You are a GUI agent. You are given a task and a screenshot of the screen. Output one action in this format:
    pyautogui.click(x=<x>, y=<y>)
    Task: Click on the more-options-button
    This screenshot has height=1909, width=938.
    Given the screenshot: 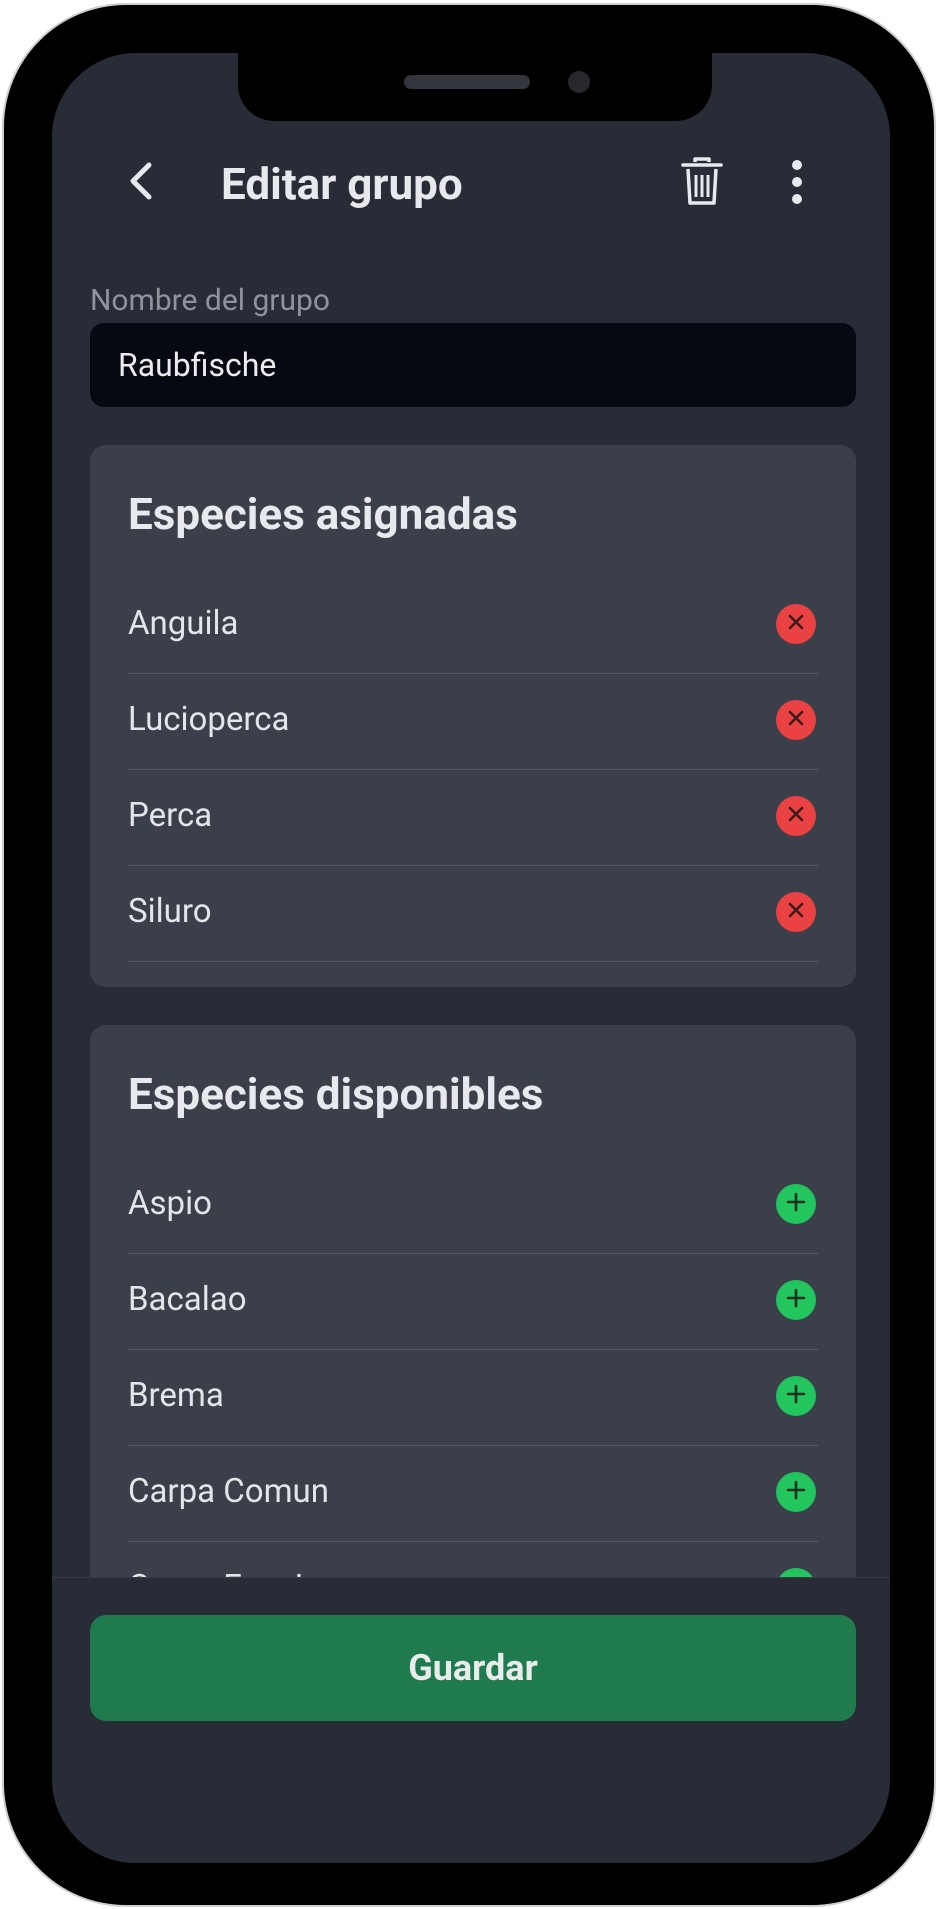 What is the action you would take?
    pyautogui.click(x=797, y=184)
    